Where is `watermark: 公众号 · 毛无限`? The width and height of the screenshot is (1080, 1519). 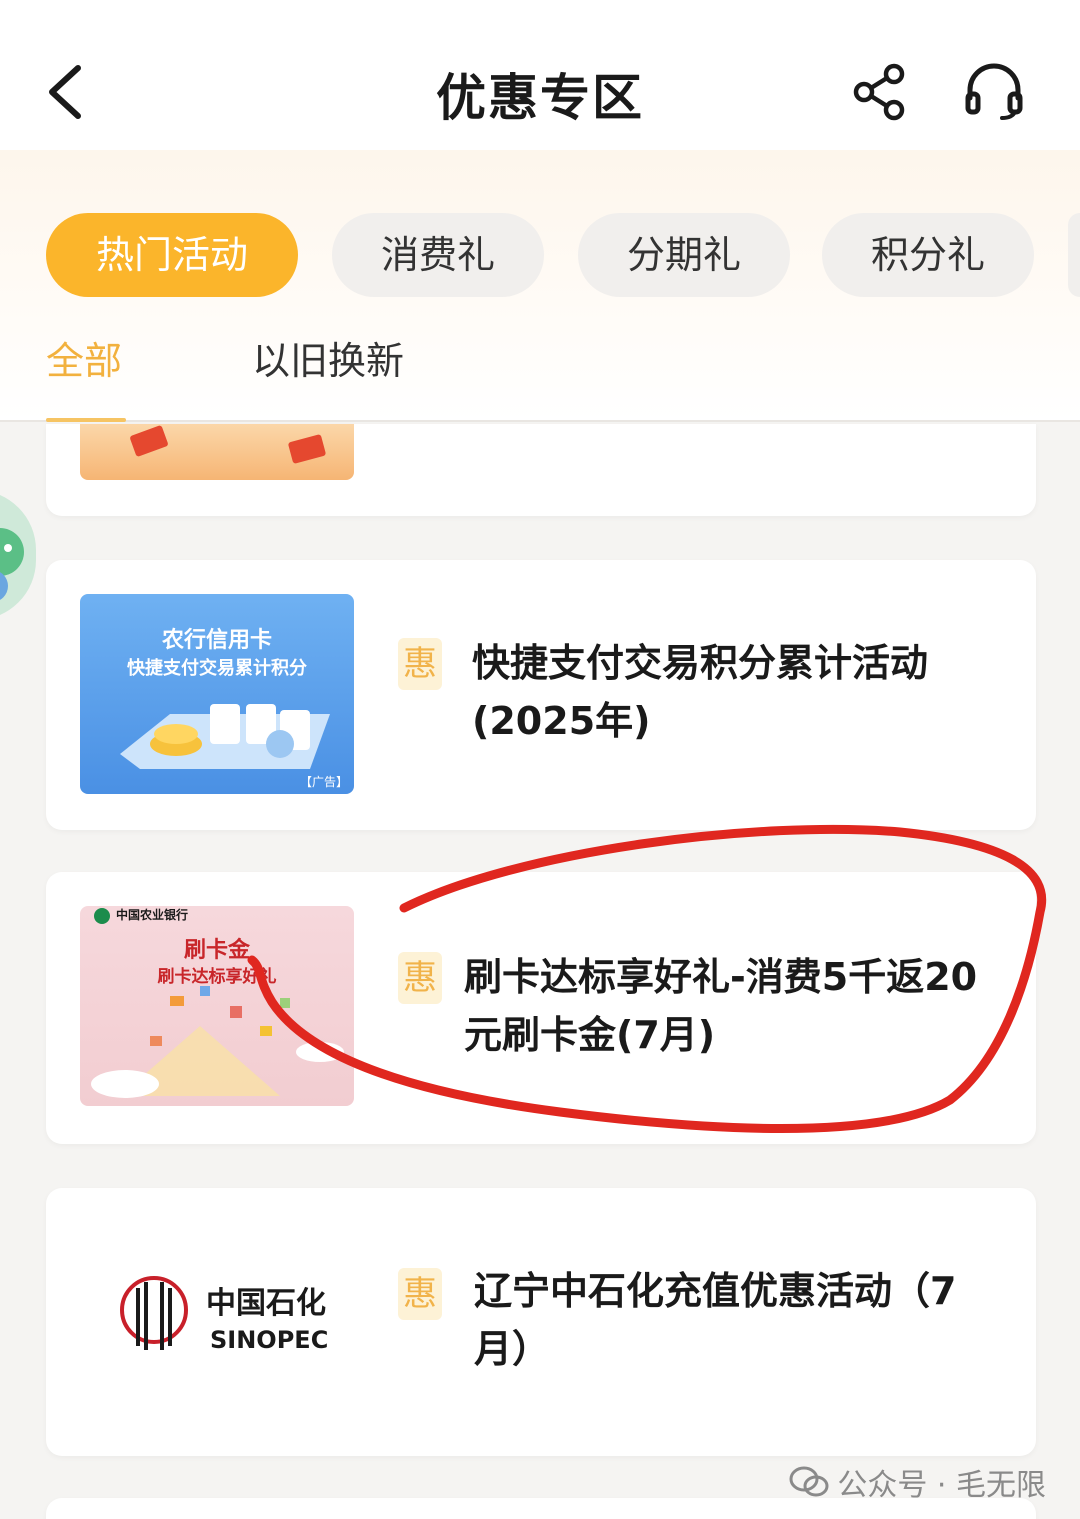
watermark: 公众号 · 毛无限 is located at coordinates (917, 1482).